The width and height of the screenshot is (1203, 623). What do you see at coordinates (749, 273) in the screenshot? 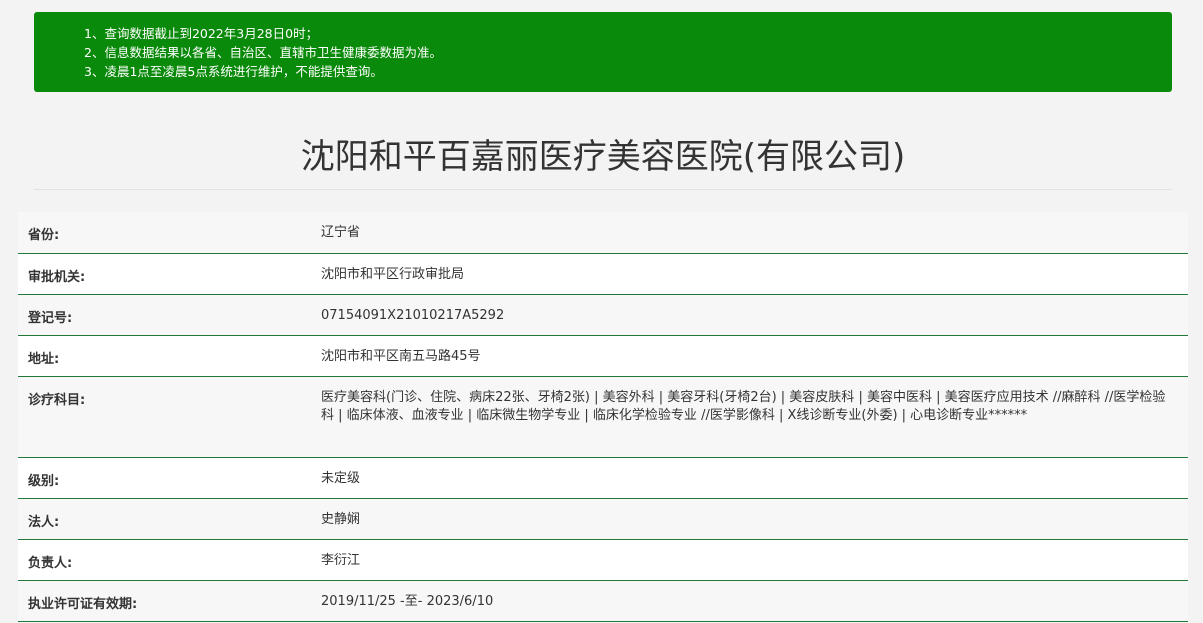
I see `approval-authority-value: 沈阳市和平区行政审批局` at bounding box center [749, 273].